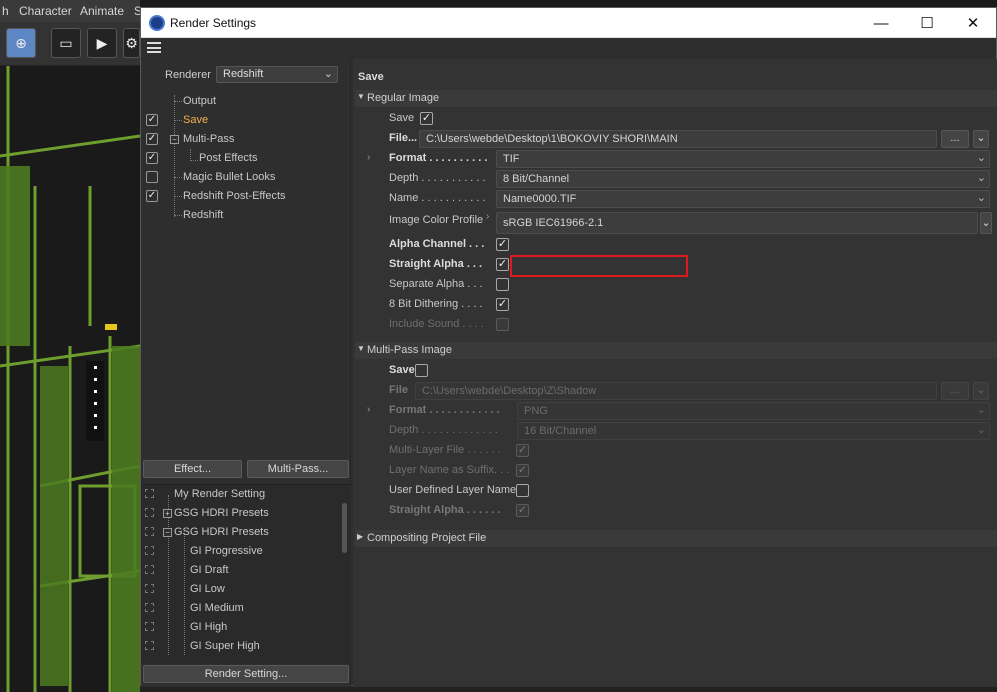  I want to click on dithering-label: 8 Bit Dithering . . . ., so click(436, 304).